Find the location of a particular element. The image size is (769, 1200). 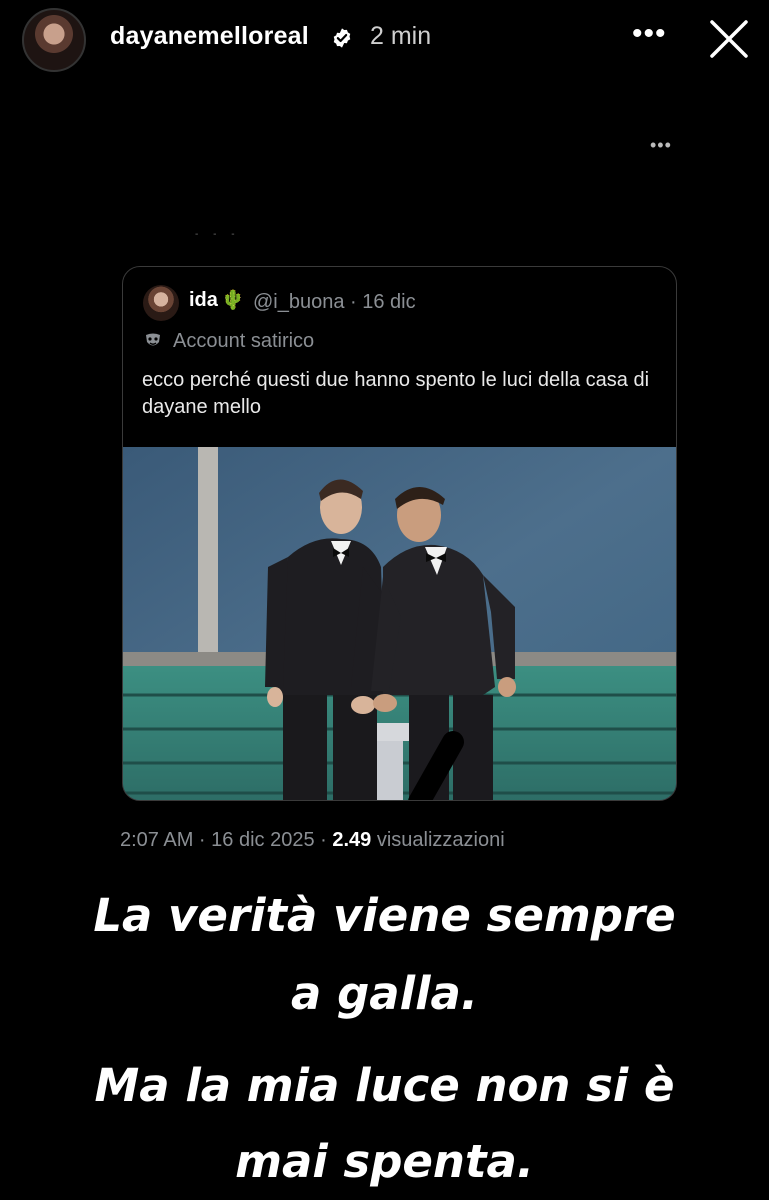

satirical-account-label: Account satirico is located at coordinates (244, 341).